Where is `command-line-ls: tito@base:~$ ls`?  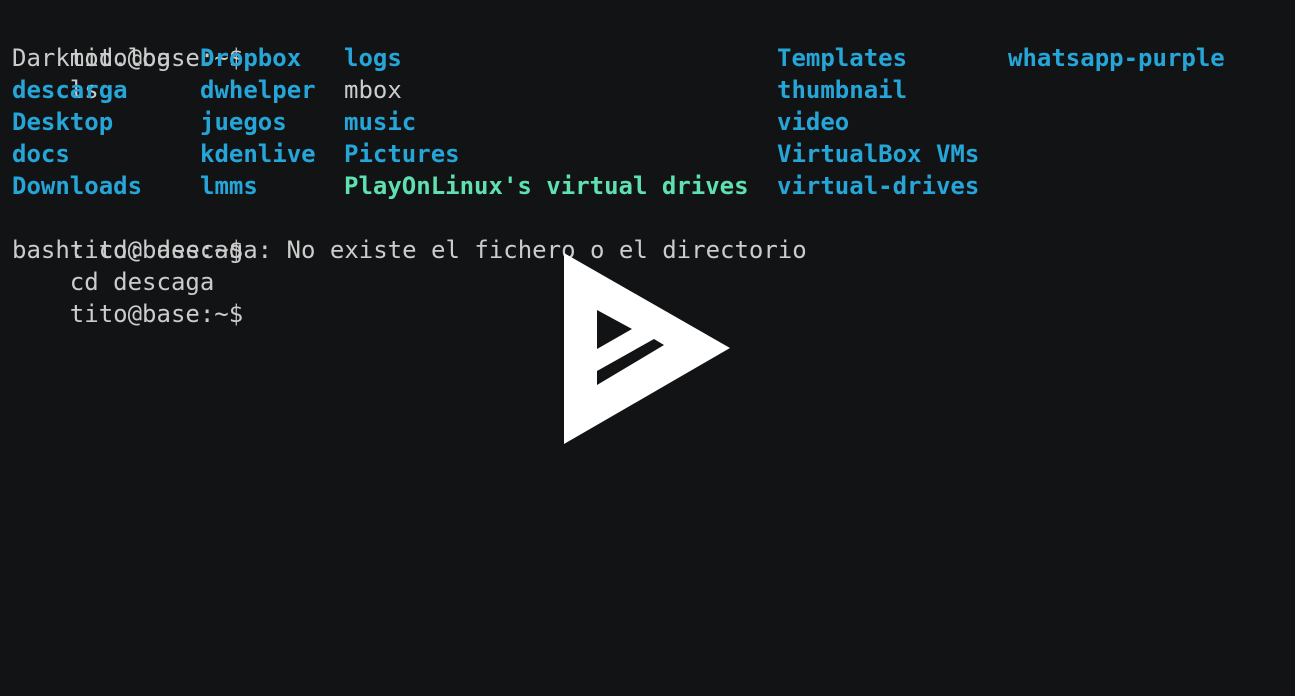 command-line-ls: tito@base:~$ ls is located at coordinates (653, 57).